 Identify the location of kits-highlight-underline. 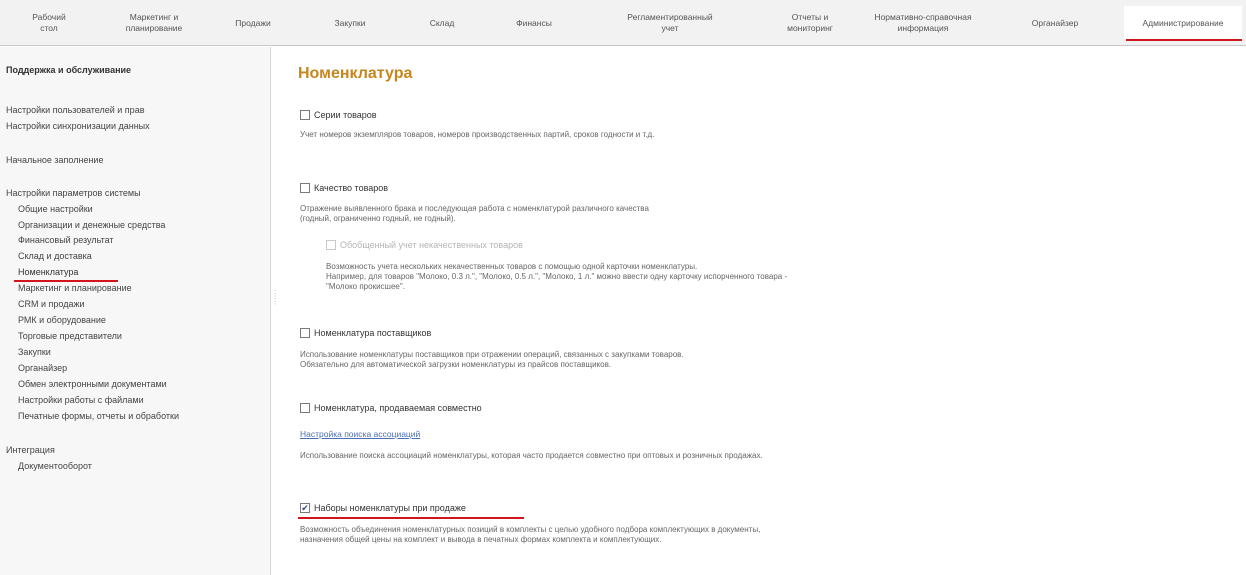
(411, 518).